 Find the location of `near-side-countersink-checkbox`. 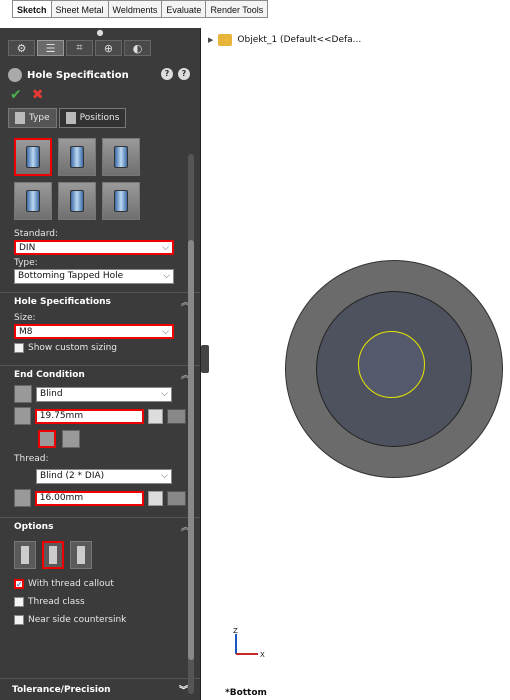

near-side-countersink-checkbox is located at coordinates (19, 620).